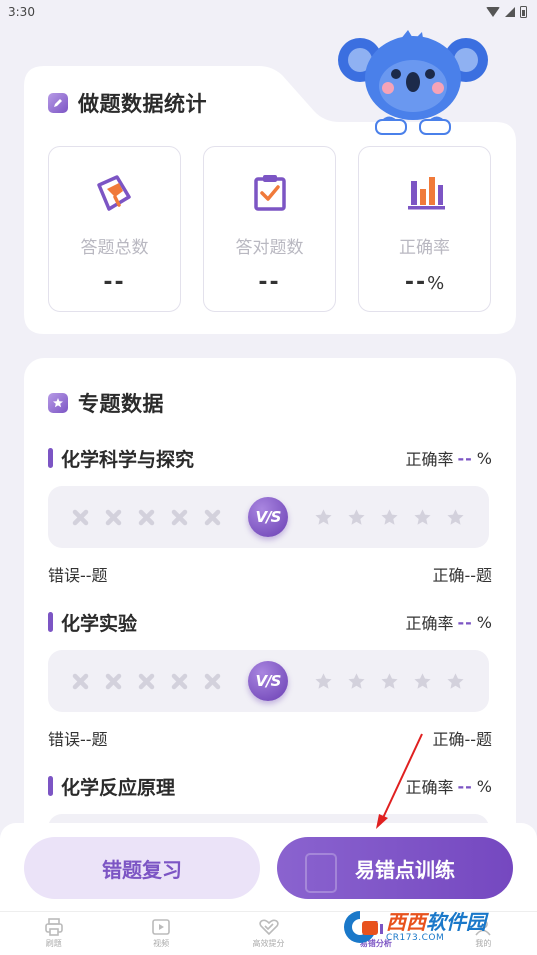 The height and width of the screenshot is (955, 537). Describe the element at coordinates (58, 103) in the screenshot. I see `pen-icon` at that location.